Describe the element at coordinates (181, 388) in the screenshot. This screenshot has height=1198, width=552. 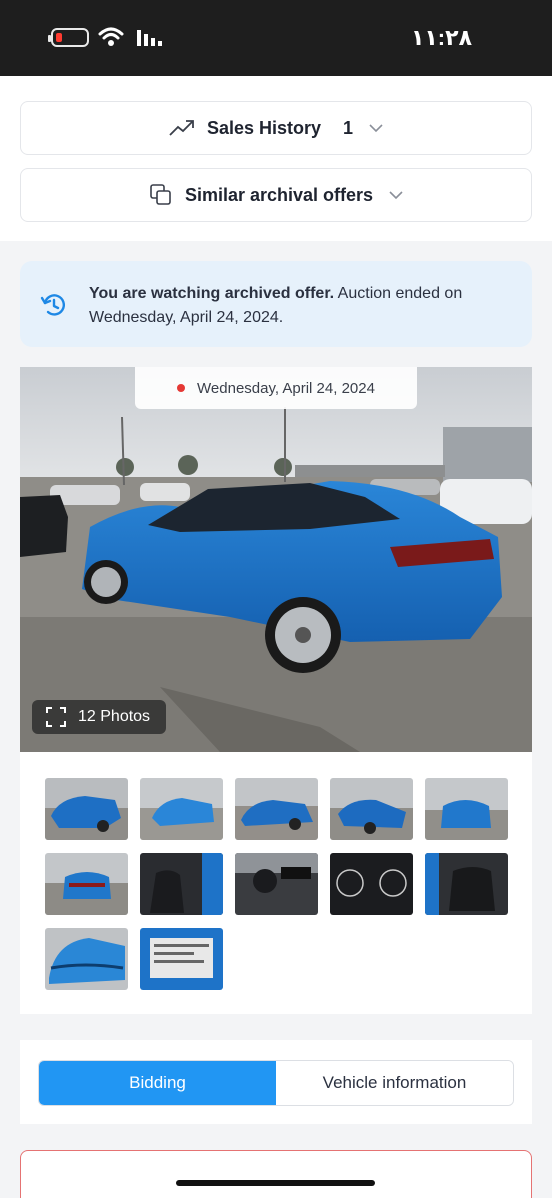
I see `status-dot-icon` at that location.